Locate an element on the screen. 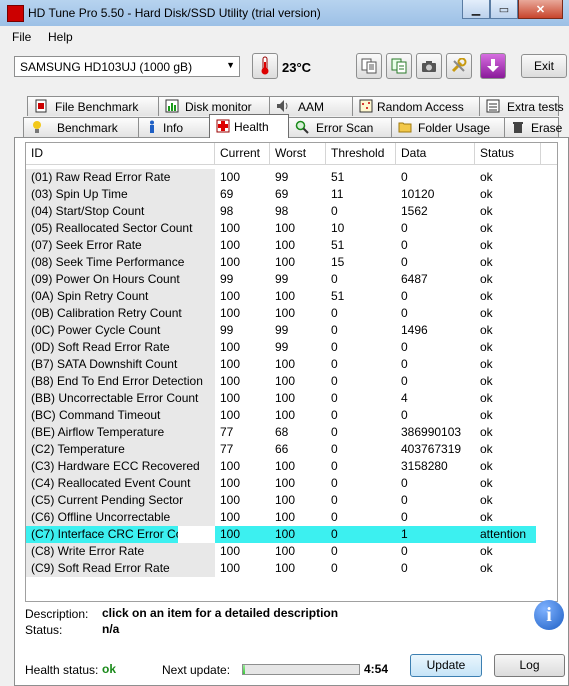 The image size is (569, 686). options-button is located at coordinates (459, 66).